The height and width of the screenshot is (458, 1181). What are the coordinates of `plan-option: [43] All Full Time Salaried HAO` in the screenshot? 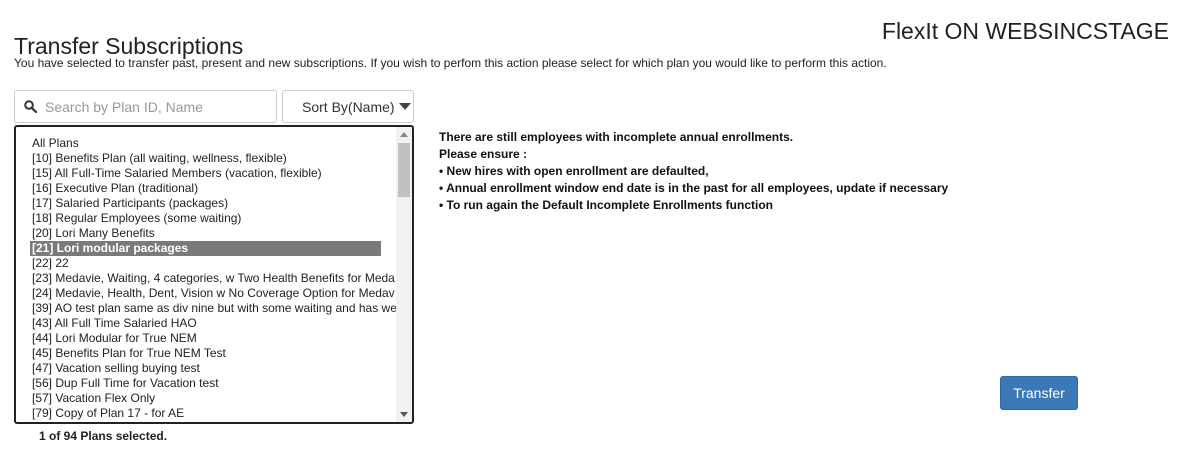 It's located at (214, 323).